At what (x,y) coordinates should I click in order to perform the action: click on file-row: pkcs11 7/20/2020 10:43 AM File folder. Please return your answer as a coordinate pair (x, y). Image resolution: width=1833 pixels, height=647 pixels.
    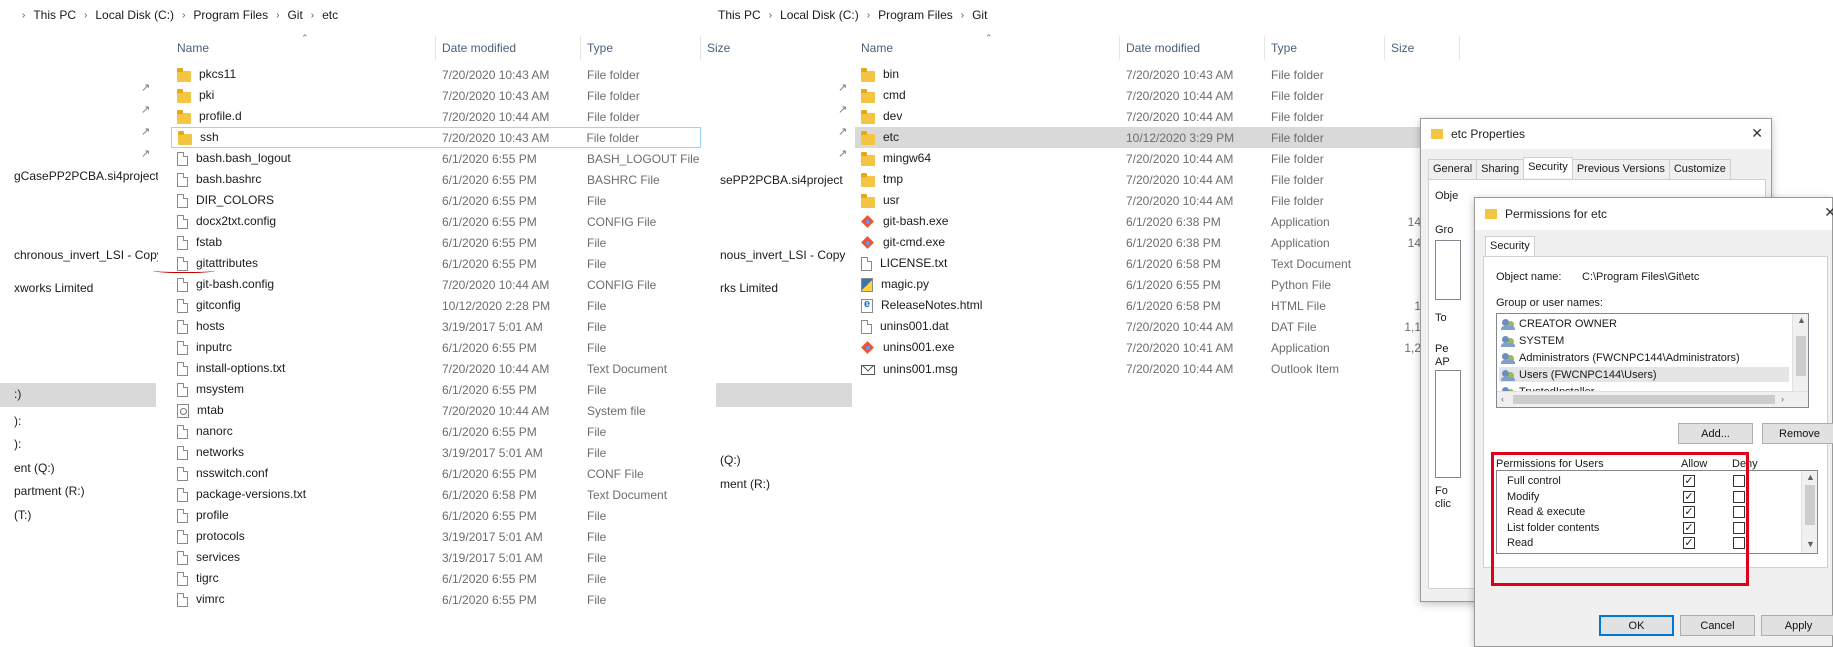
    Looking at the image, I should click on (436, 74).